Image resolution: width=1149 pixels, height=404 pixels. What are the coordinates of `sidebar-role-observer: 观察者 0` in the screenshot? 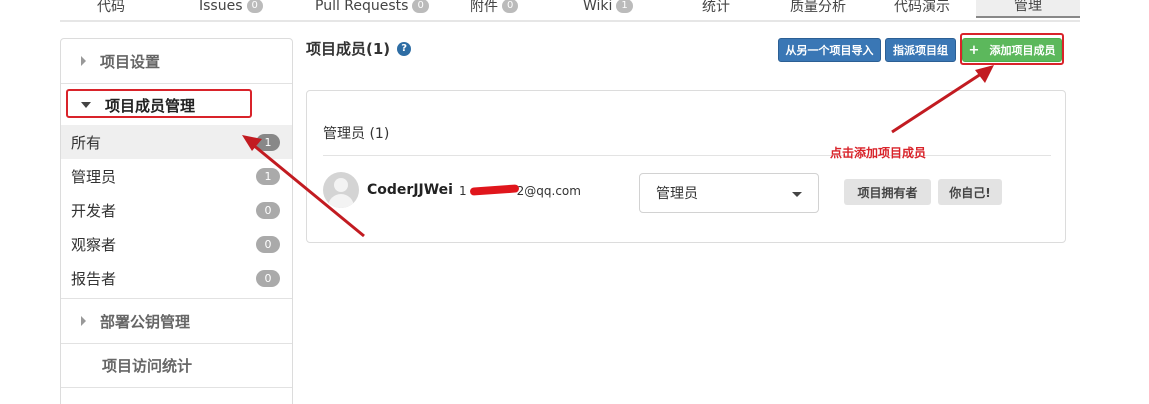 It's located at (176, 244).